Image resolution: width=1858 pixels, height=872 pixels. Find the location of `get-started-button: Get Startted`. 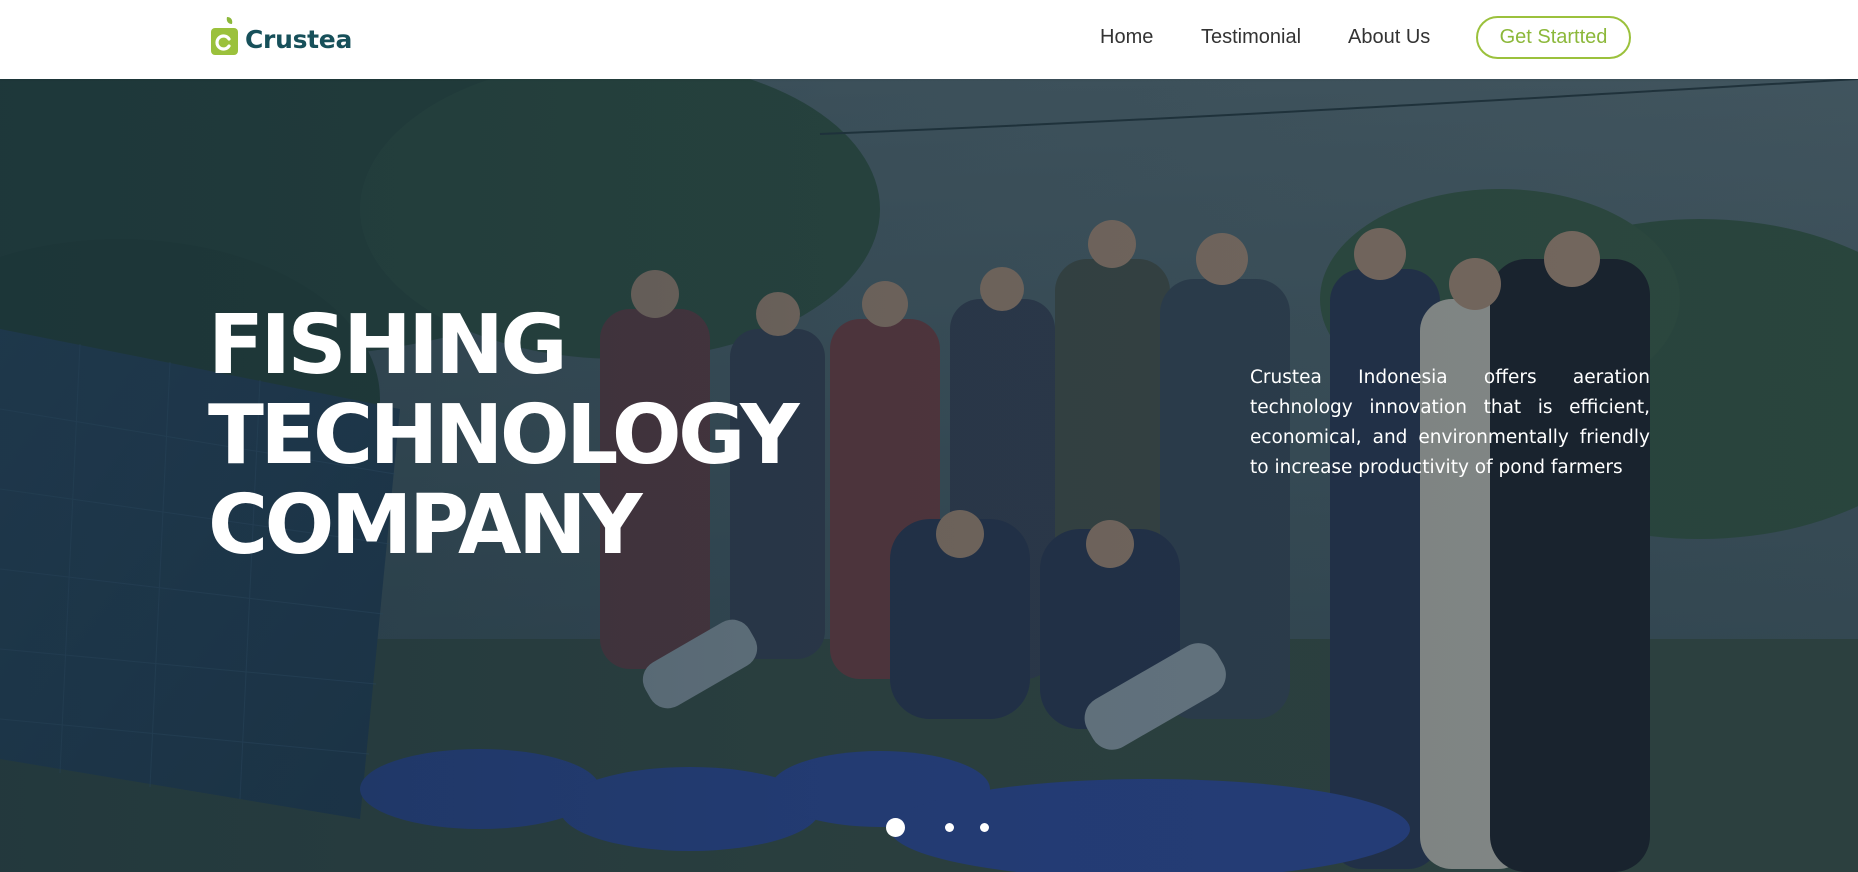

get-started-button: Get Startted is located at coordinates (1553, 37).